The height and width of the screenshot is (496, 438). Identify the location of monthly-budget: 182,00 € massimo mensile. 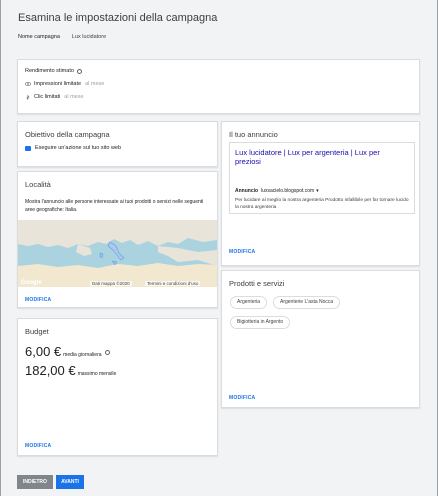
(70, 370).